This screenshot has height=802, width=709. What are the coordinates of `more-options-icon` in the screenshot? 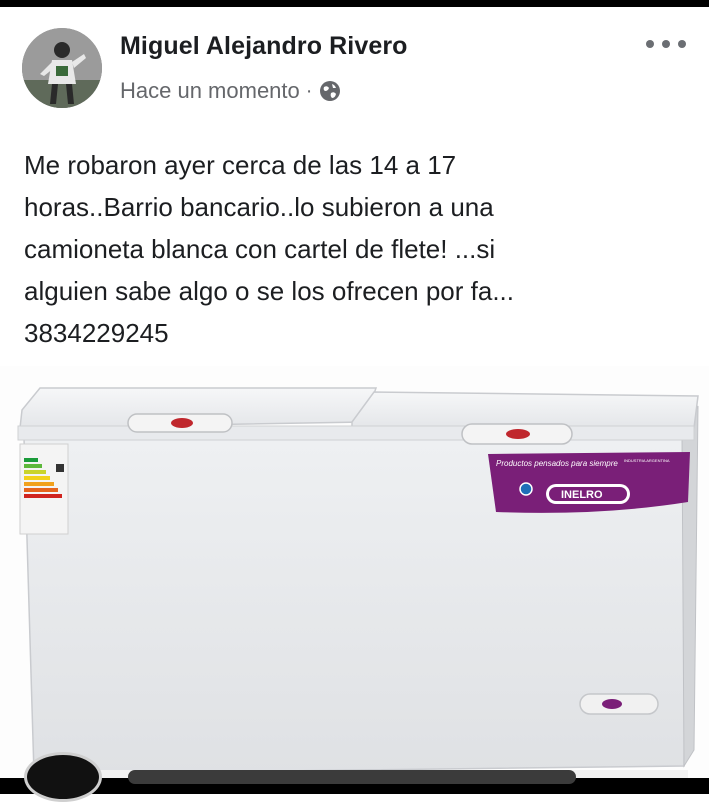 It's located at (666, 44).